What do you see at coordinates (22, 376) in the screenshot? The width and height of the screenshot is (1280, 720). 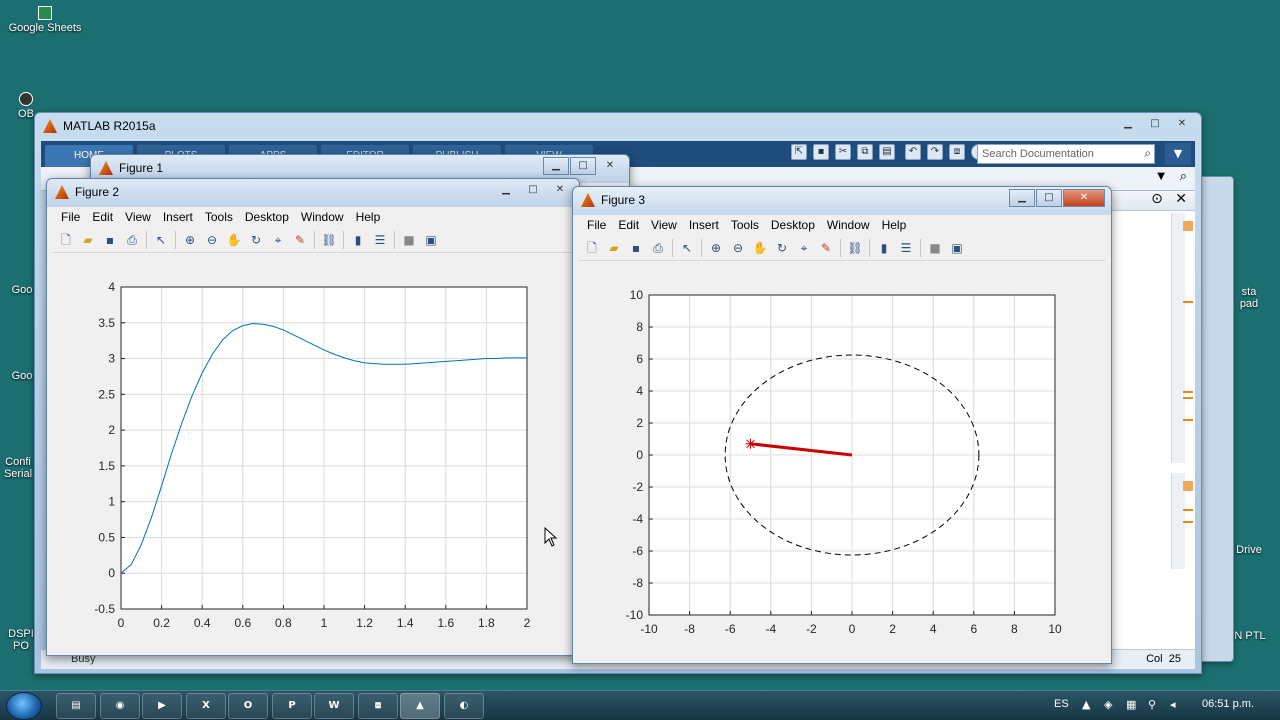 I see `desktop-icon-goo2: Goo` at bounding box center [22, 376].